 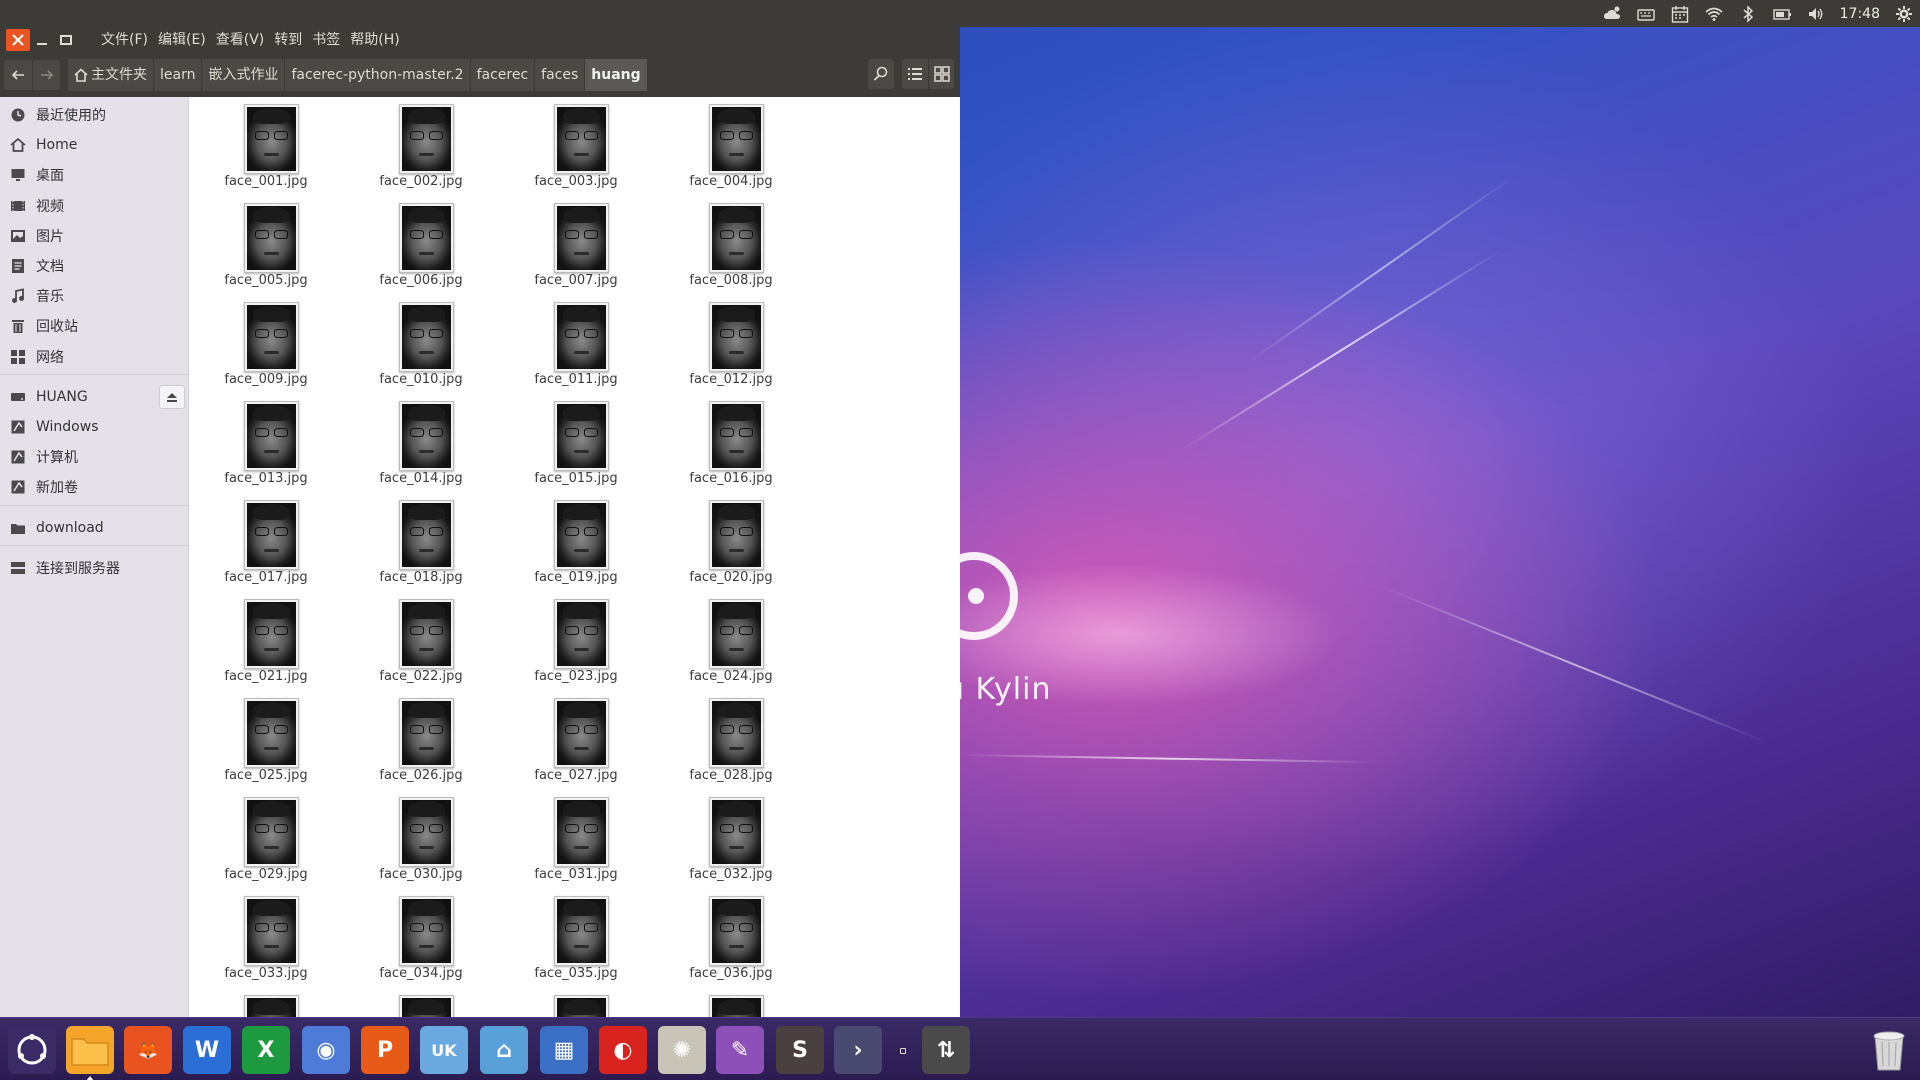 I want to click on sidebar-item: 新加卷, so click(x=94, y=487).